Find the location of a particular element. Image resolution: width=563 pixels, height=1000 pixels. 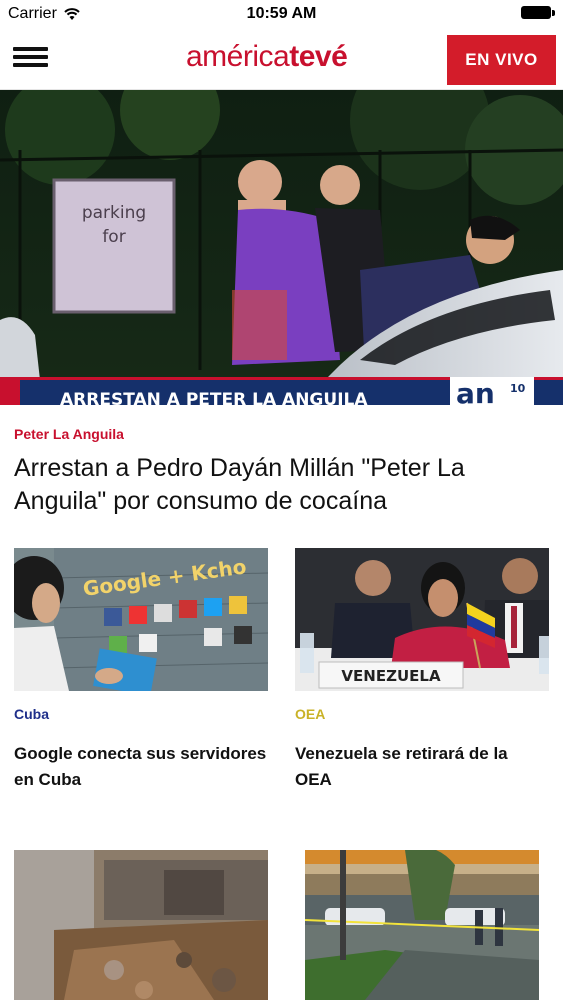

svg-text: an is located at coordinates (475, 391).